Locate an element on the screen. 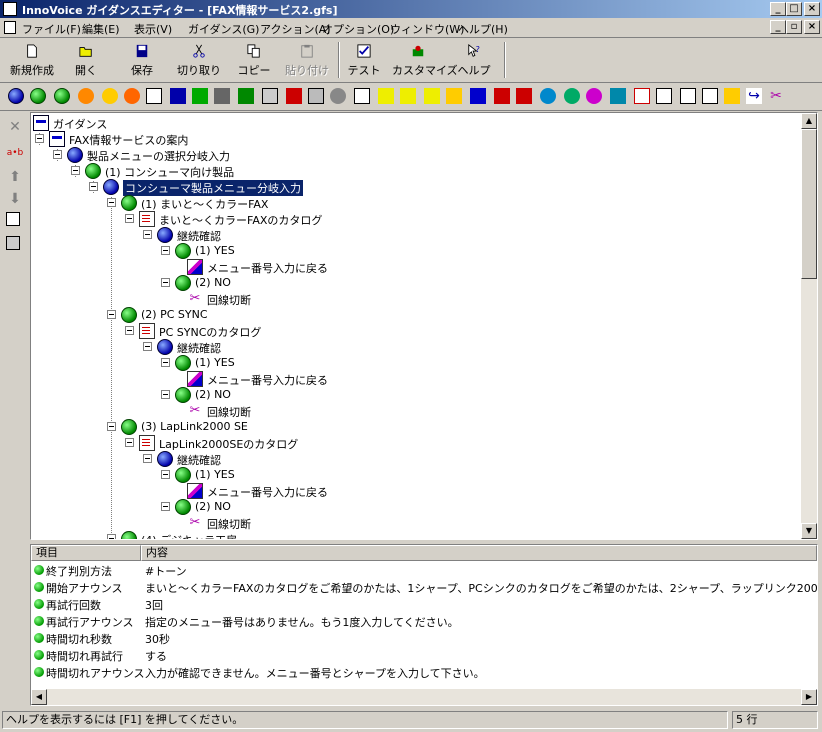 The image size is (822, 732). cut-button: 切り取り is located at coordinates (199, 60).